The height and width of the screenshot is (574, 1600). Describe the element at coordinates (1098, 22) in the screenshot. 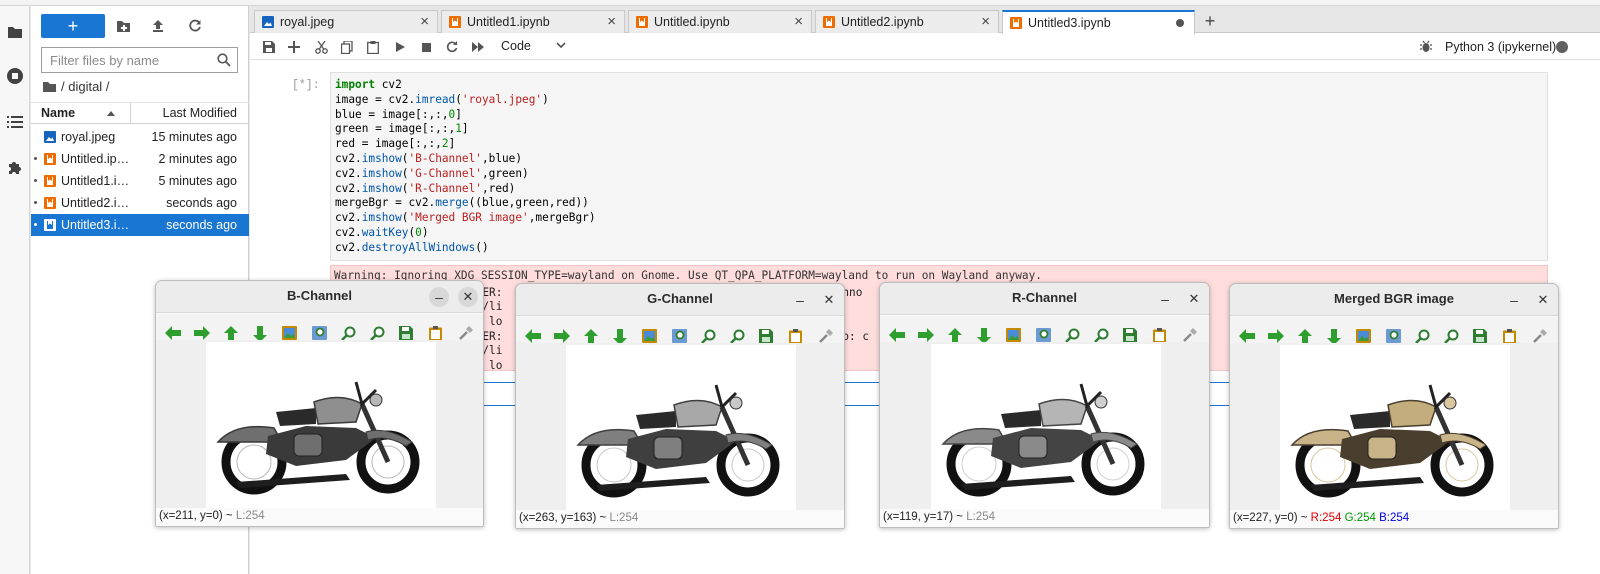

I see `tab-untitled3: Untitled3.ipynb` at that location.